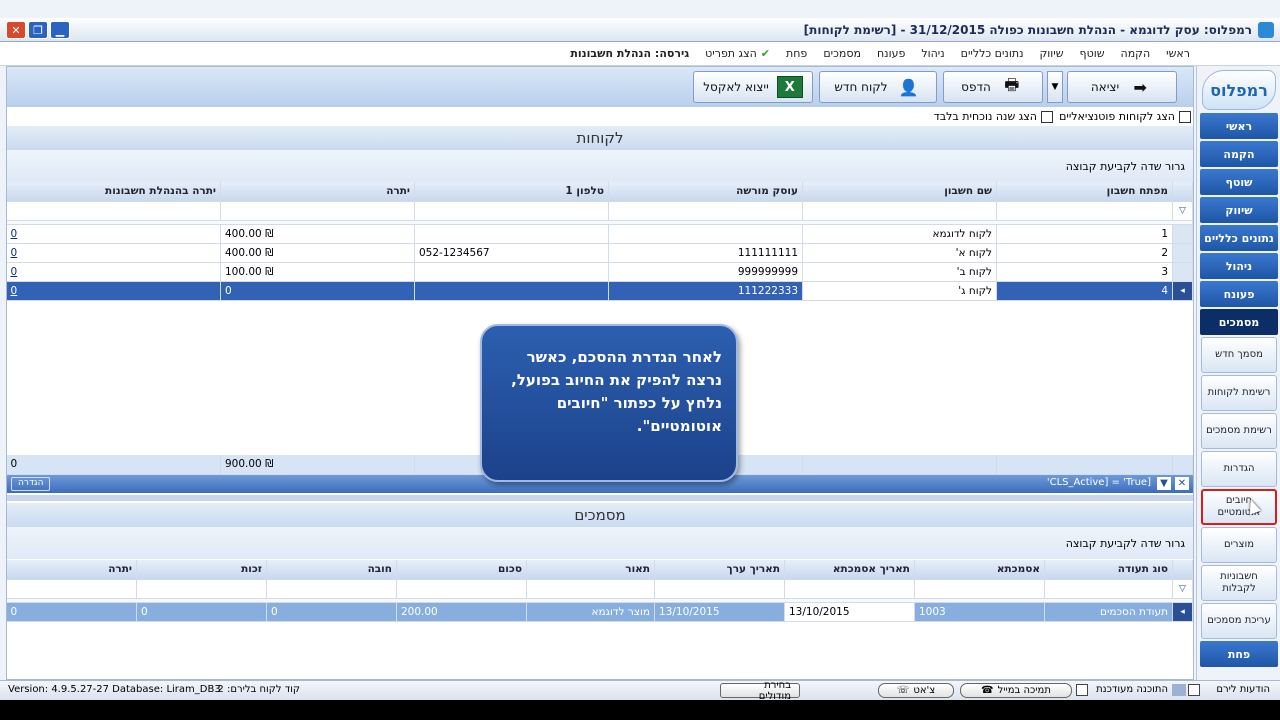  What do you see at coordinates (317, 192) in the screenshot?
I see `col-balance: יתרה` at bounding box center [317, 192].